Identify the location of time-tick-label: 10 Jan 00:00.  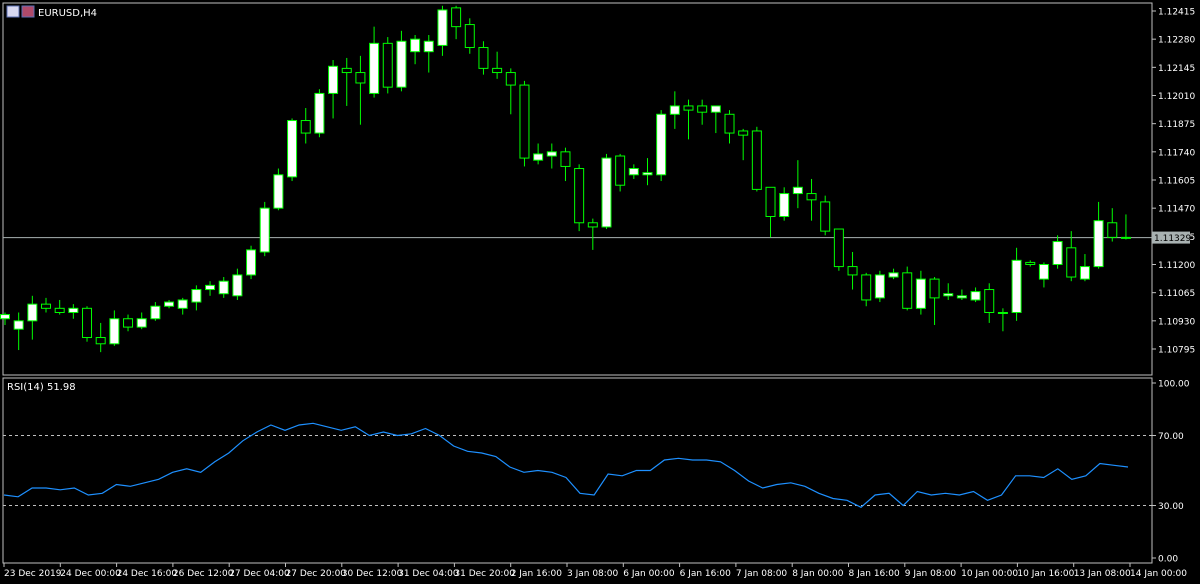
(989, 574).